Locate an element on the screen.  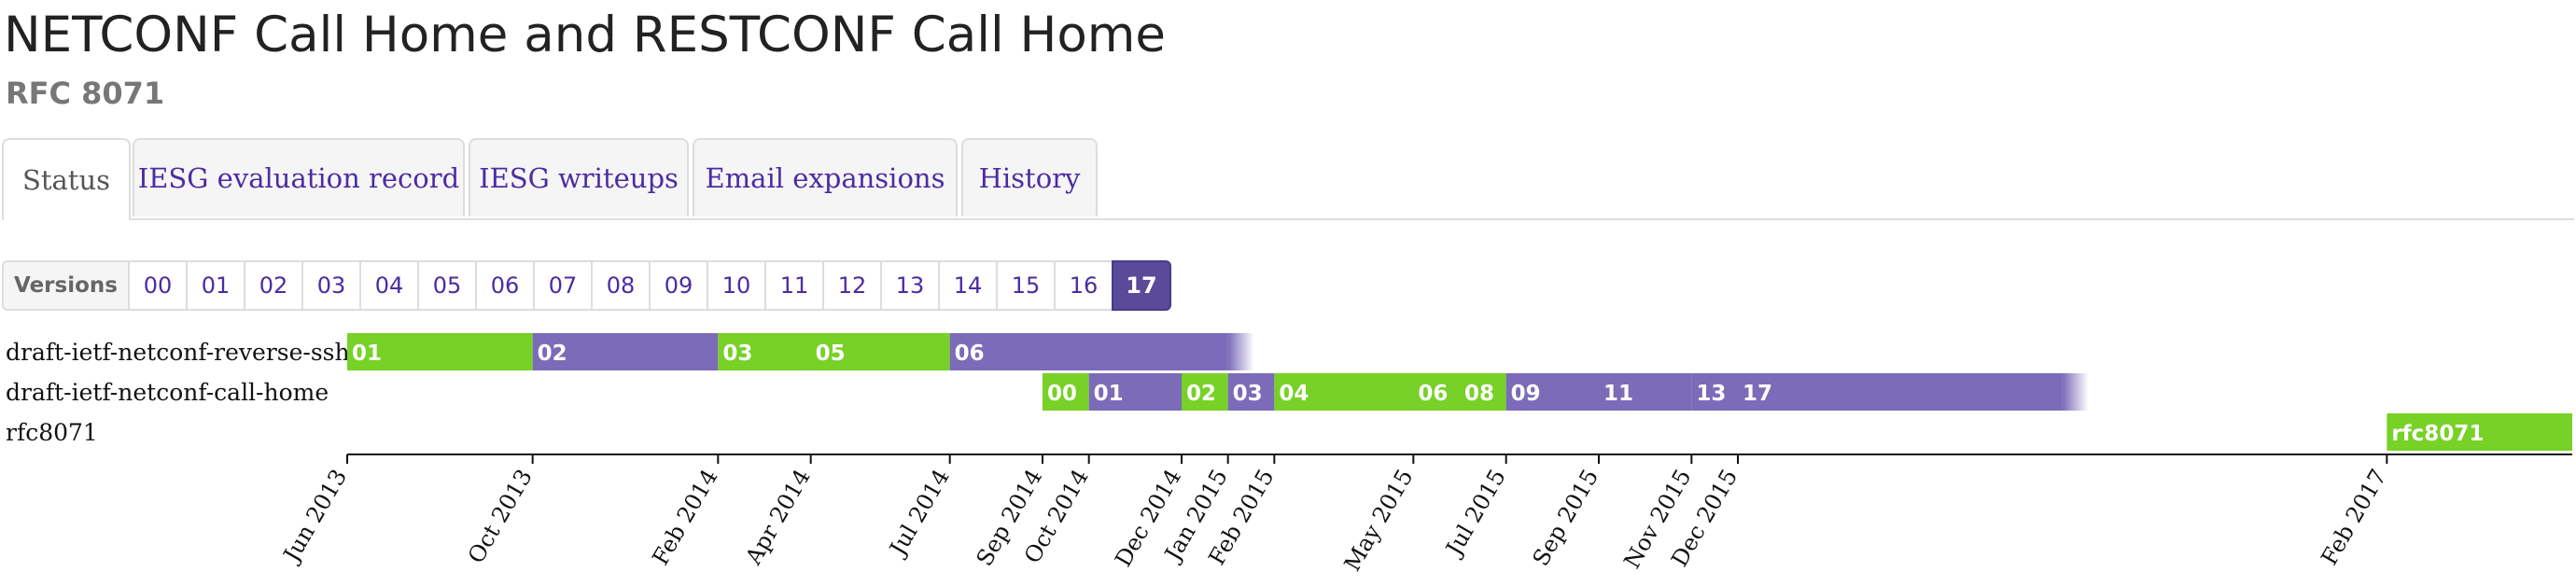
timeline-segment: 05 is located at coordinates (880, 351).